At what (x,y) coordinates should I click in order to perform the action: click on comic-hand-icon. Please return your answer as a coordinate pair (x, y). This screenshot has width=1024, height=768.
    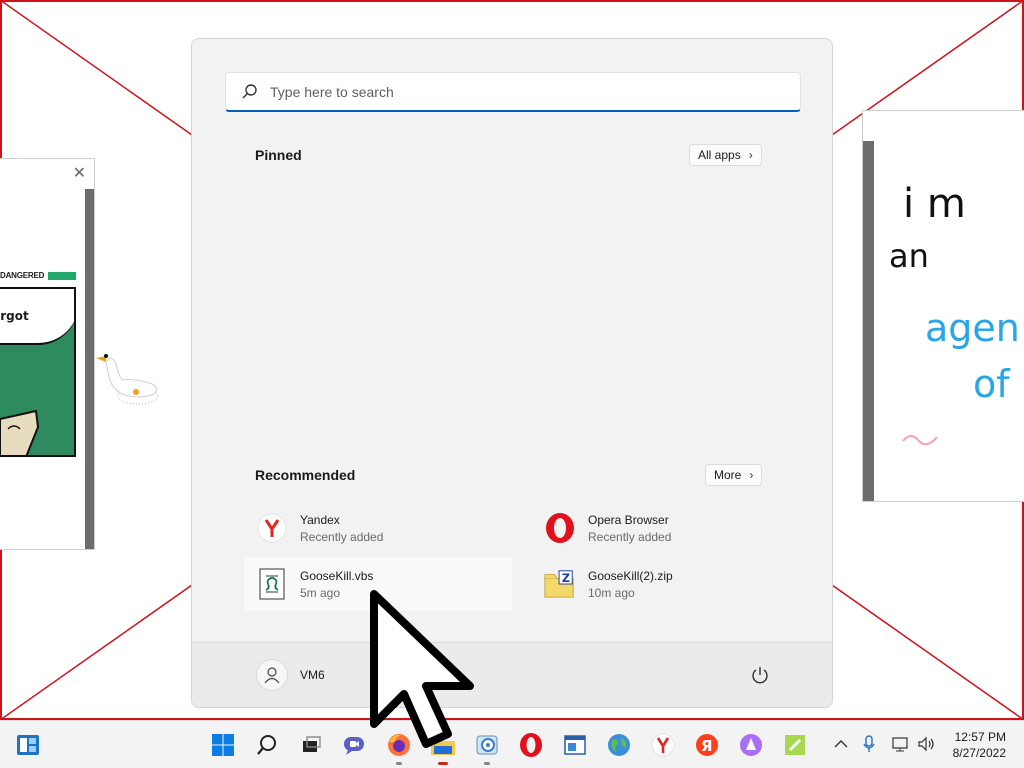
    Looking at the image, I should click on (20, 432).